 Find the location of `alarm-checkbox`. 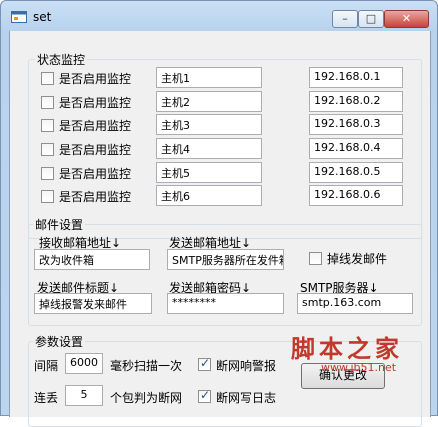

alarm-checkbox is located at coordinates (204, 363).